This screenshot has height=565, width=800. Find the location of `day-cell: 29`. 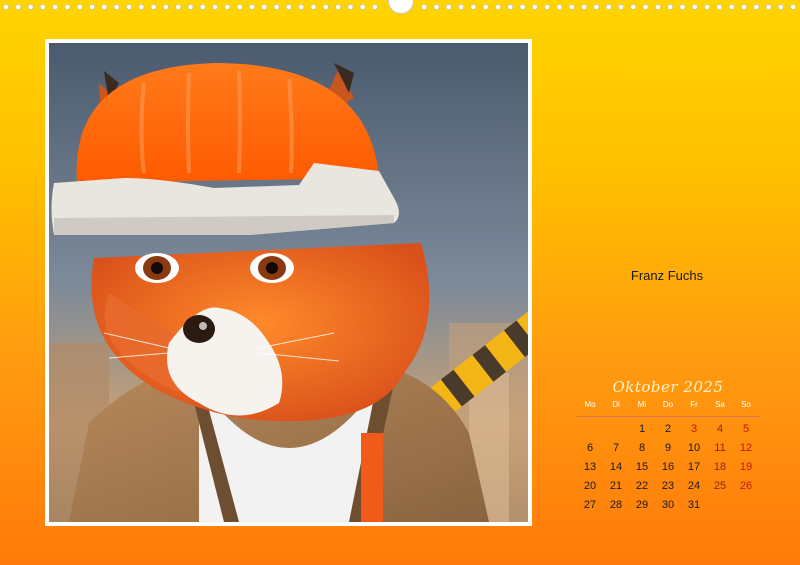

day-cell: 29 is located at coordinates (642, 505).